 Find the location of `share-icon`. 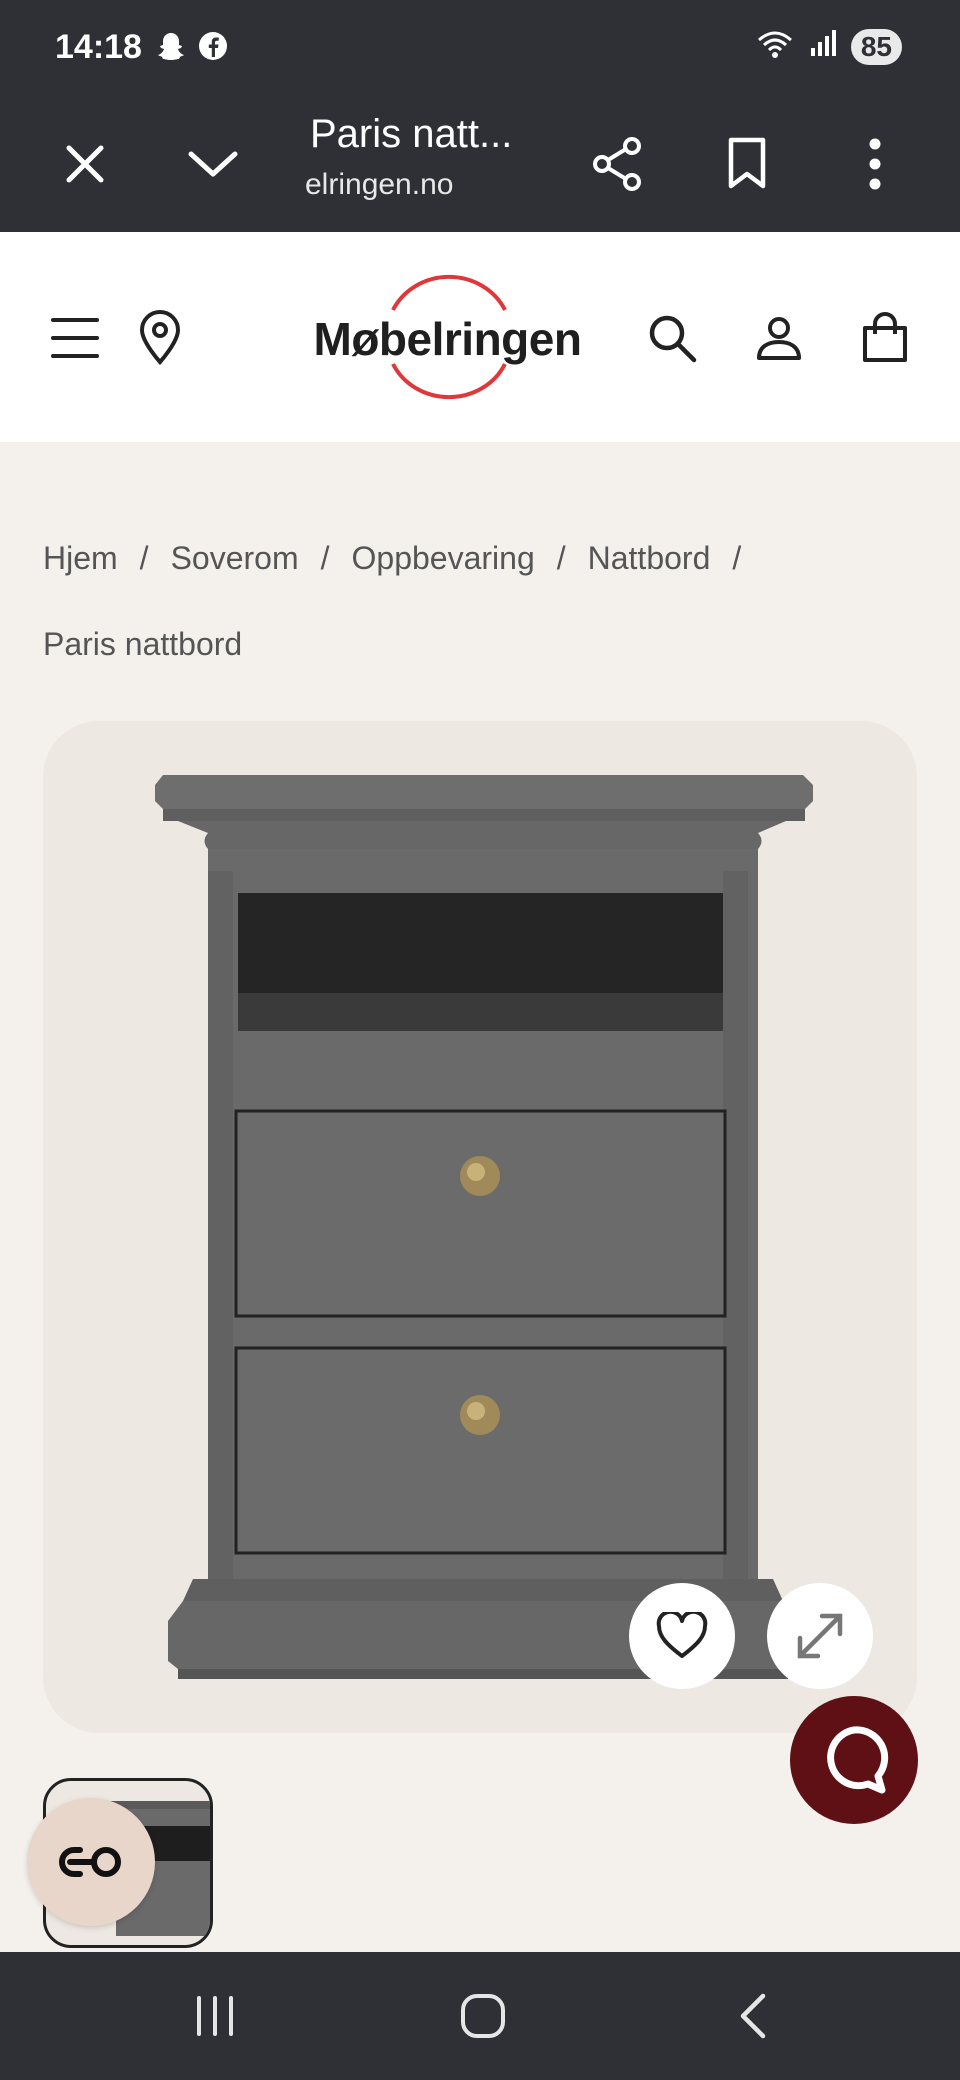

share-icon is located at coordinates (618, 164).